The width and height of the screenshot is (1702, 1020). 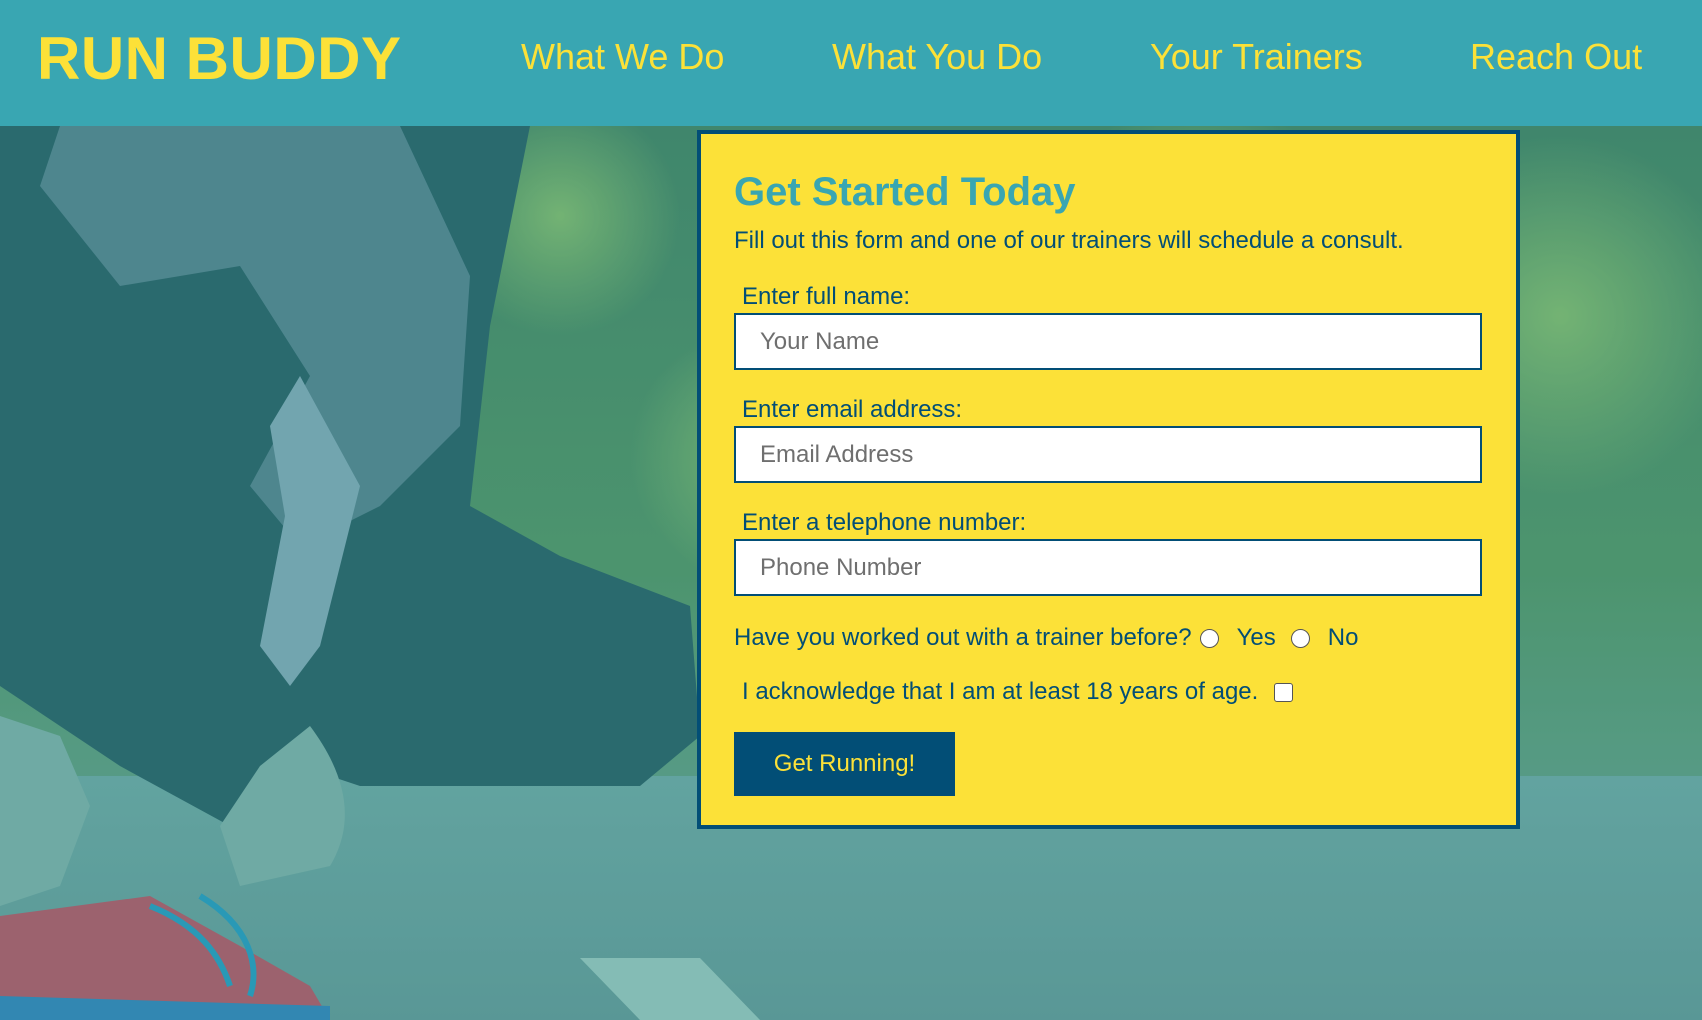 I want to click on age-ack-checkbox, so click(x=1284, y=692).